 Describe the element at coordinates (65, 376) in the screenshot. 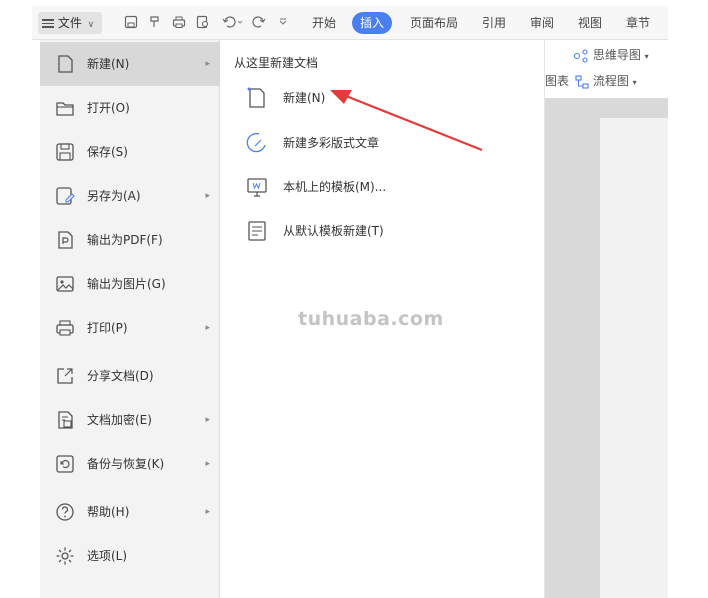

I see `share-icon` at that location.